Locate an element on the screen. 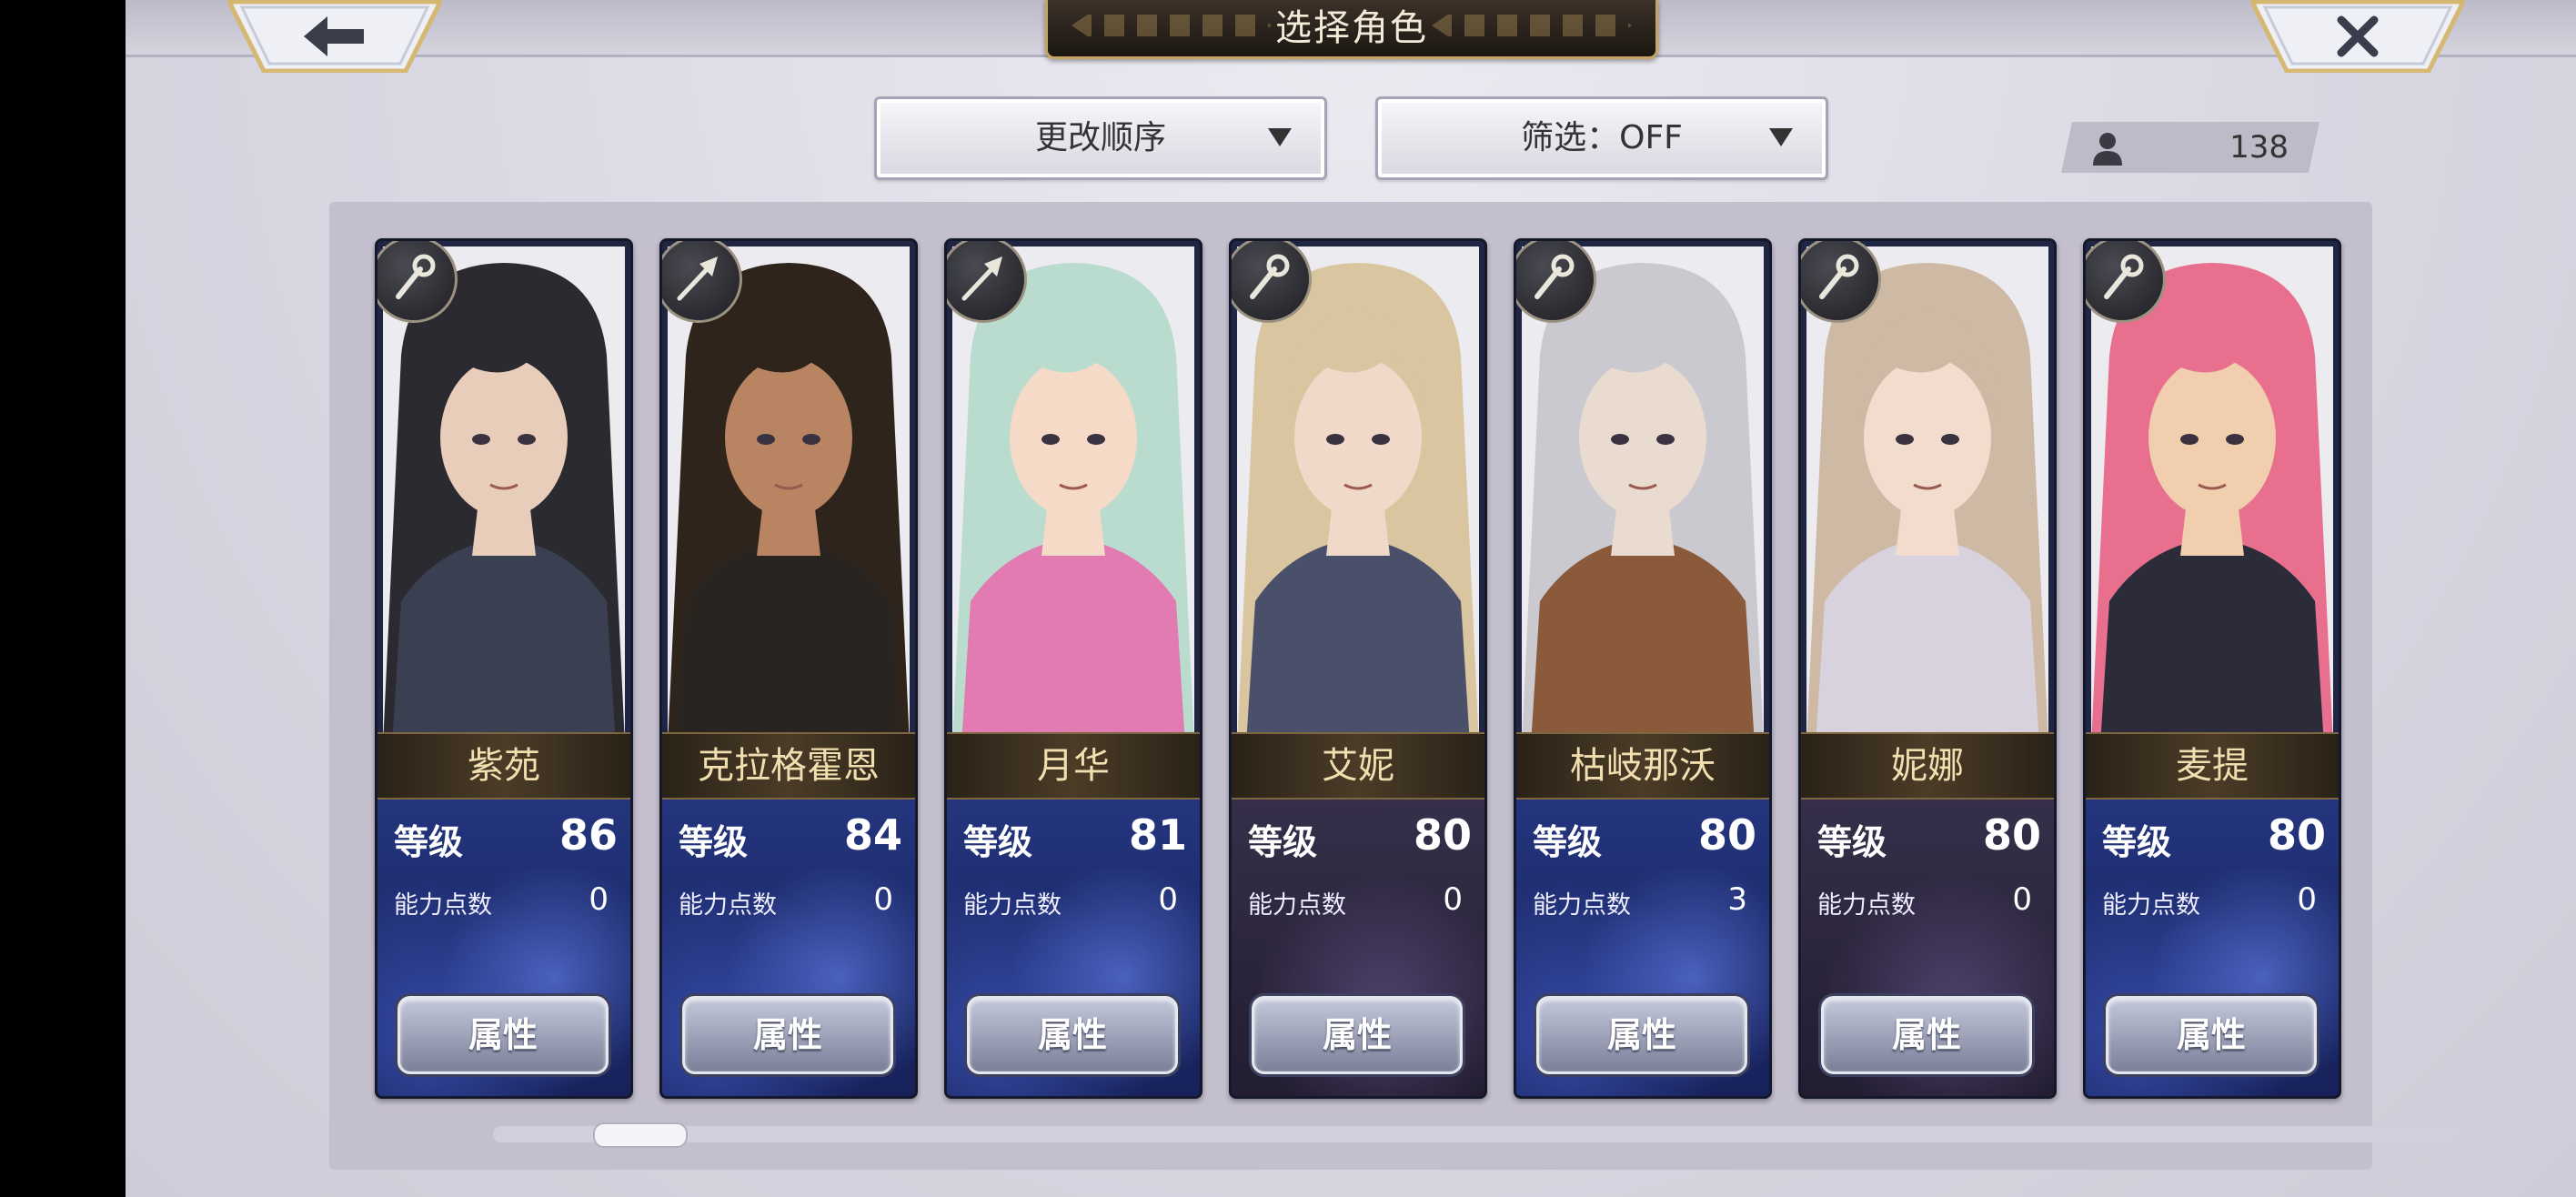  character-stats: 等级 84 能力点数 0 属性 is located at coordinates (788, 947).